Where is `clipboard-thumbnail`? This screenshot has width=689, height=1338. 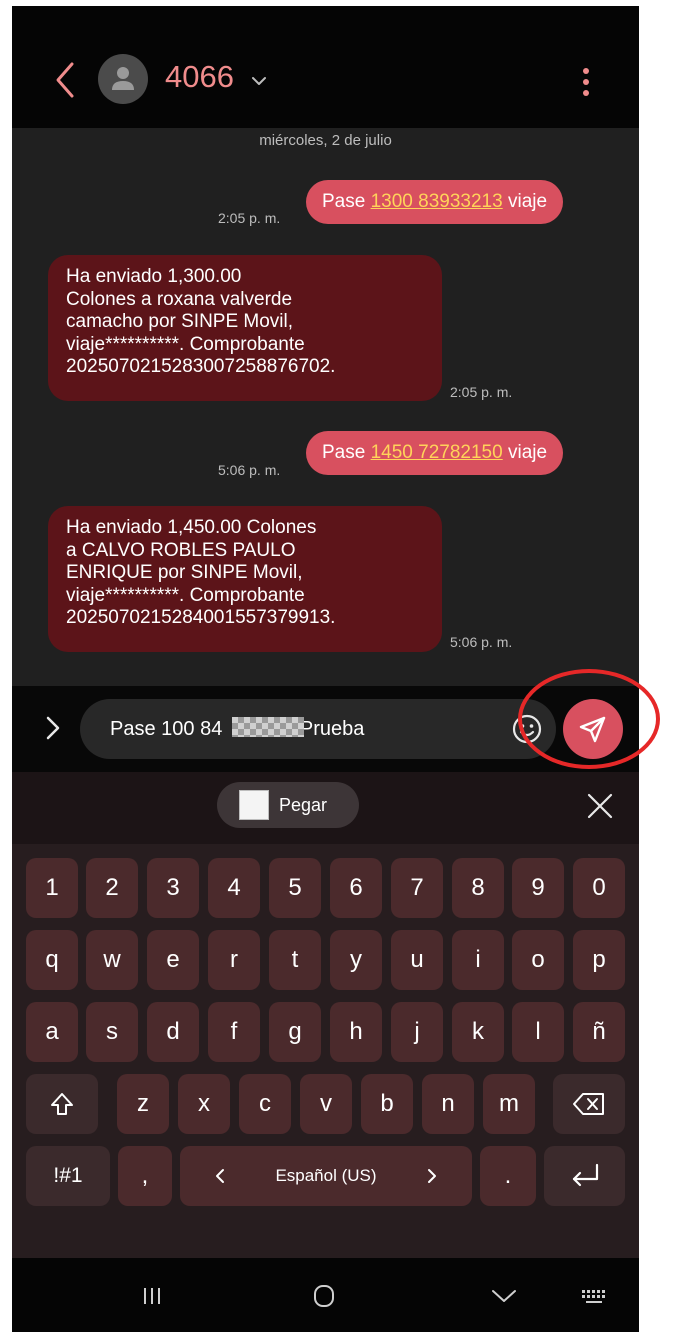 clipboard-thumbnail is located at coordinates (254, 805).